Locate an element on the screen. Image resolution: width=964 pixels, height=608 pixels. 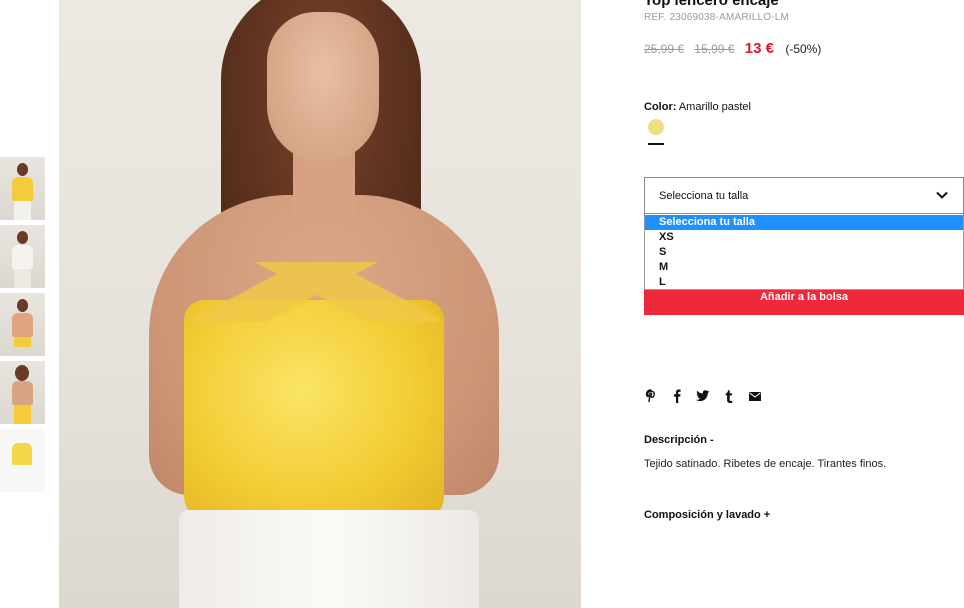
add-to-bag-button: Añadir a la bolsa is located at coordinates (804, 302).